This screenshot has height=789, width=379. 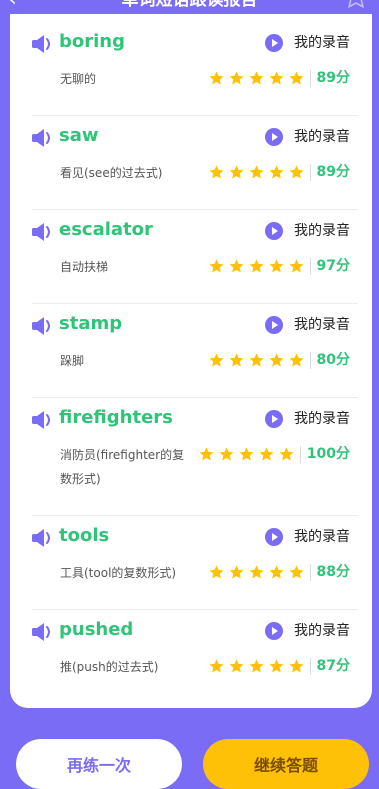 I want to click on score-value: 80分, so click(x=333, y=360).